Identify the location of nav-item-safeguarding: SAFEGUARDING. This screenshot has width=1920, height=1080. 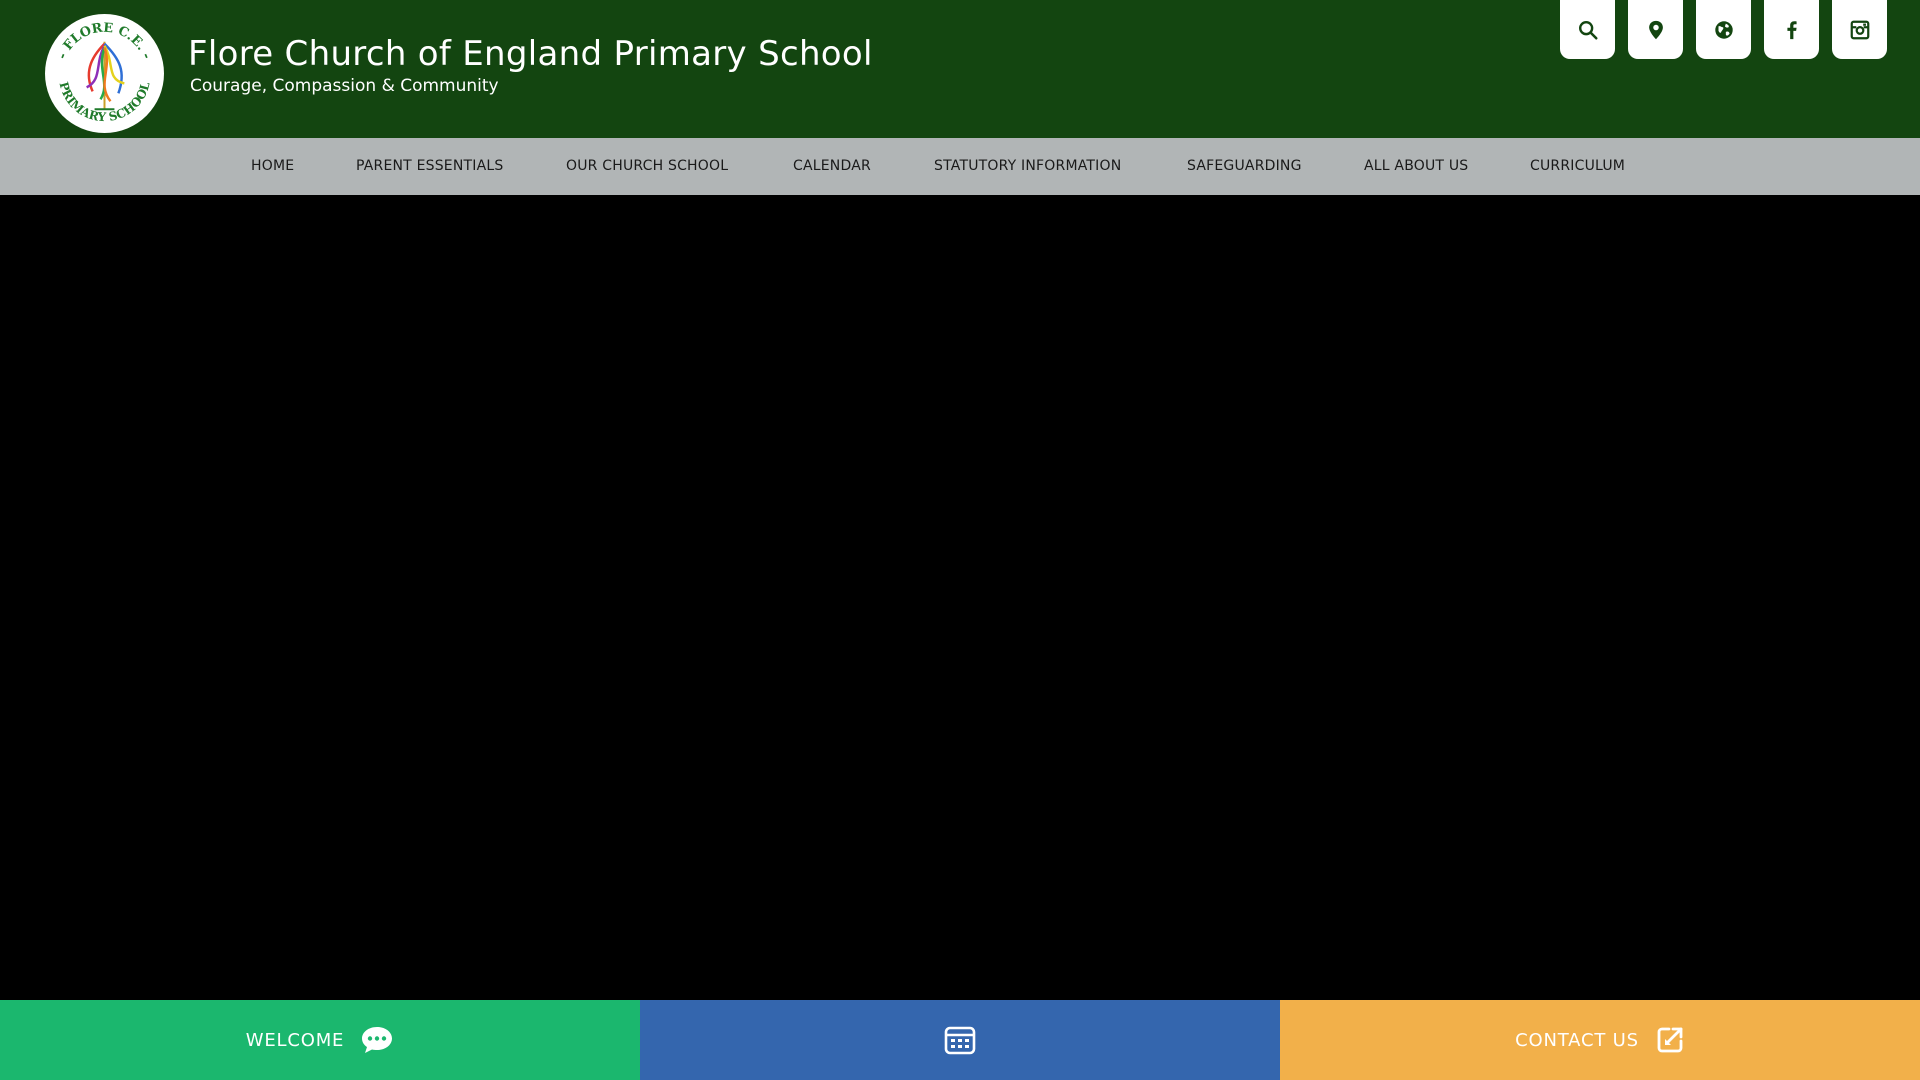
(1244, 166).